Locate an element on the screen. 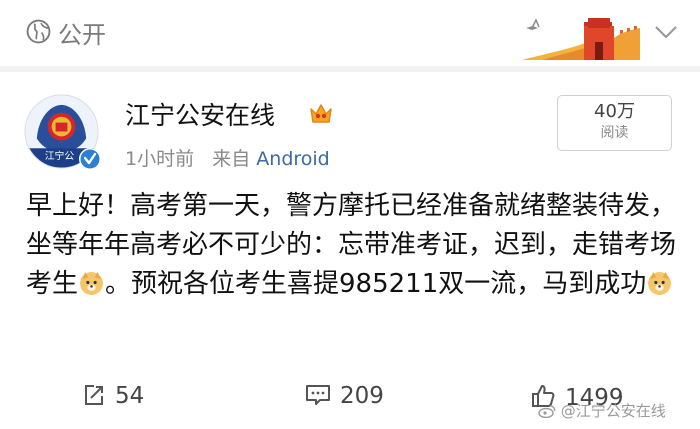 Image resolution: width=700 pixels, height=429 pixels. account-name: 江宁公安在线 is located at coordinates (200, 114).